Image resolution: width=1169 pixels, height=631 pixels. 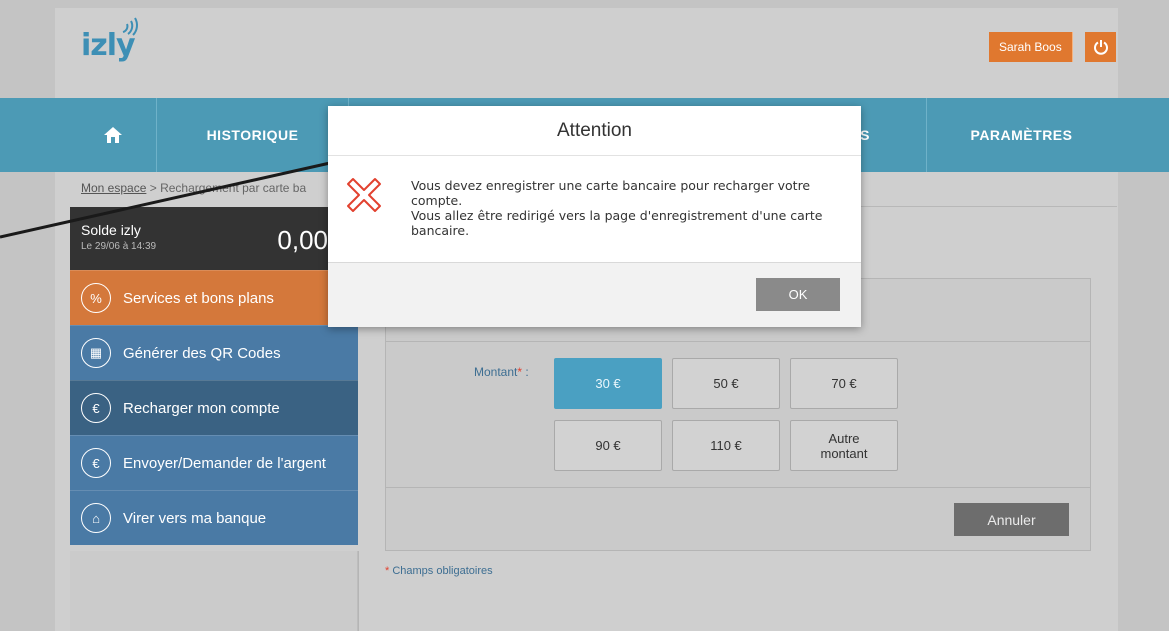 I want to click on euro-send-icon: €, so click(x=96, y=463).